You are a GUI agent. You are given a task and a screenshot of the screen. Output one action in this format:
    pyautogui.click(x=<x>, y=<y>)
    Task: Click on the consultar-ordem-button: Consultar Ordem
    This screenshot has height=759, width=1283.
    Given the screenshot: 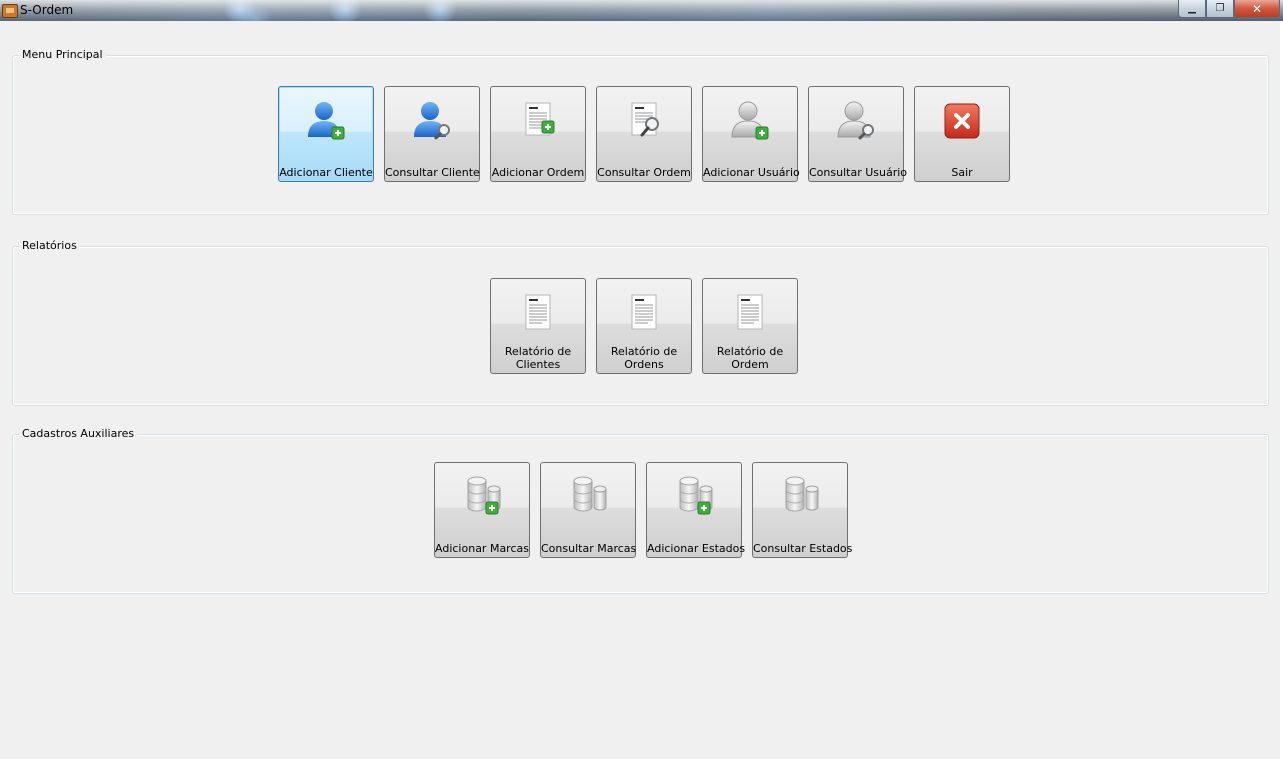 What is the action you would take?
    pyautogui.click(x=644, y=134)
    